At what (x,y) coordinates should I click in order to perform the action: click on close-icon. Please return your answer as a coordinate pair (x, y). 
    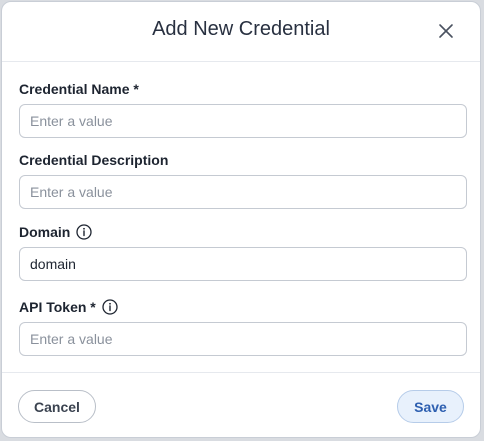
    Looking at the image, I should click on (446, 31).